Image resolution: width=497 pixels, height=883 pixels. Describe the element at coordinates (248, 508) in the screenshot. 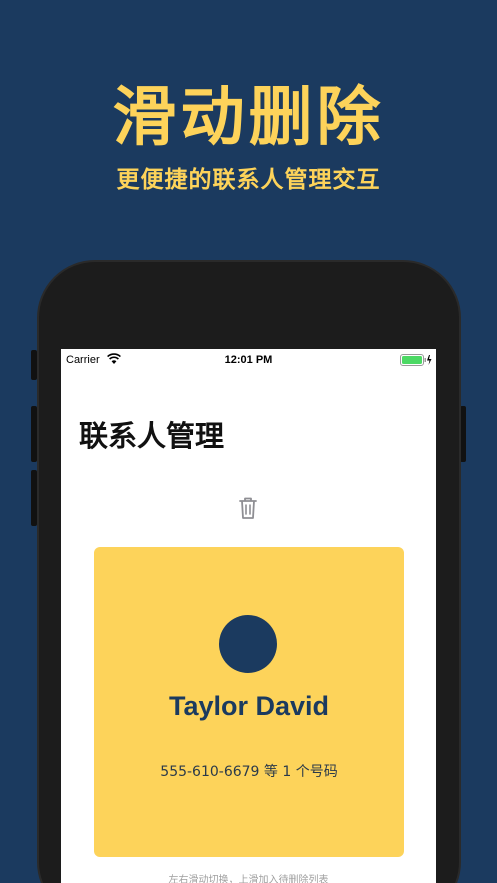

I see `trash-icon` at that location.